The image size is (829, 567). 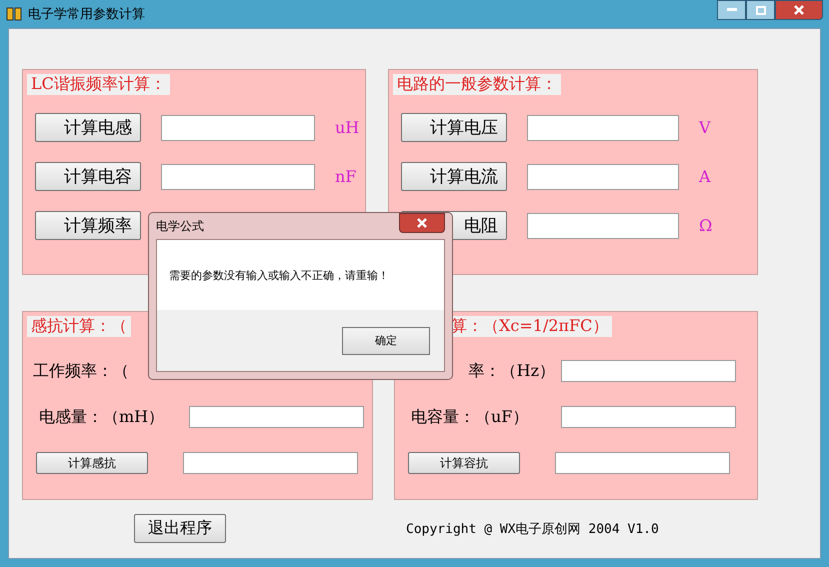 What do you see at coordinates (86, 14) in the screenshot?
I see `window-title: 电子学常用参数计算` at bounding box center [86, 14].